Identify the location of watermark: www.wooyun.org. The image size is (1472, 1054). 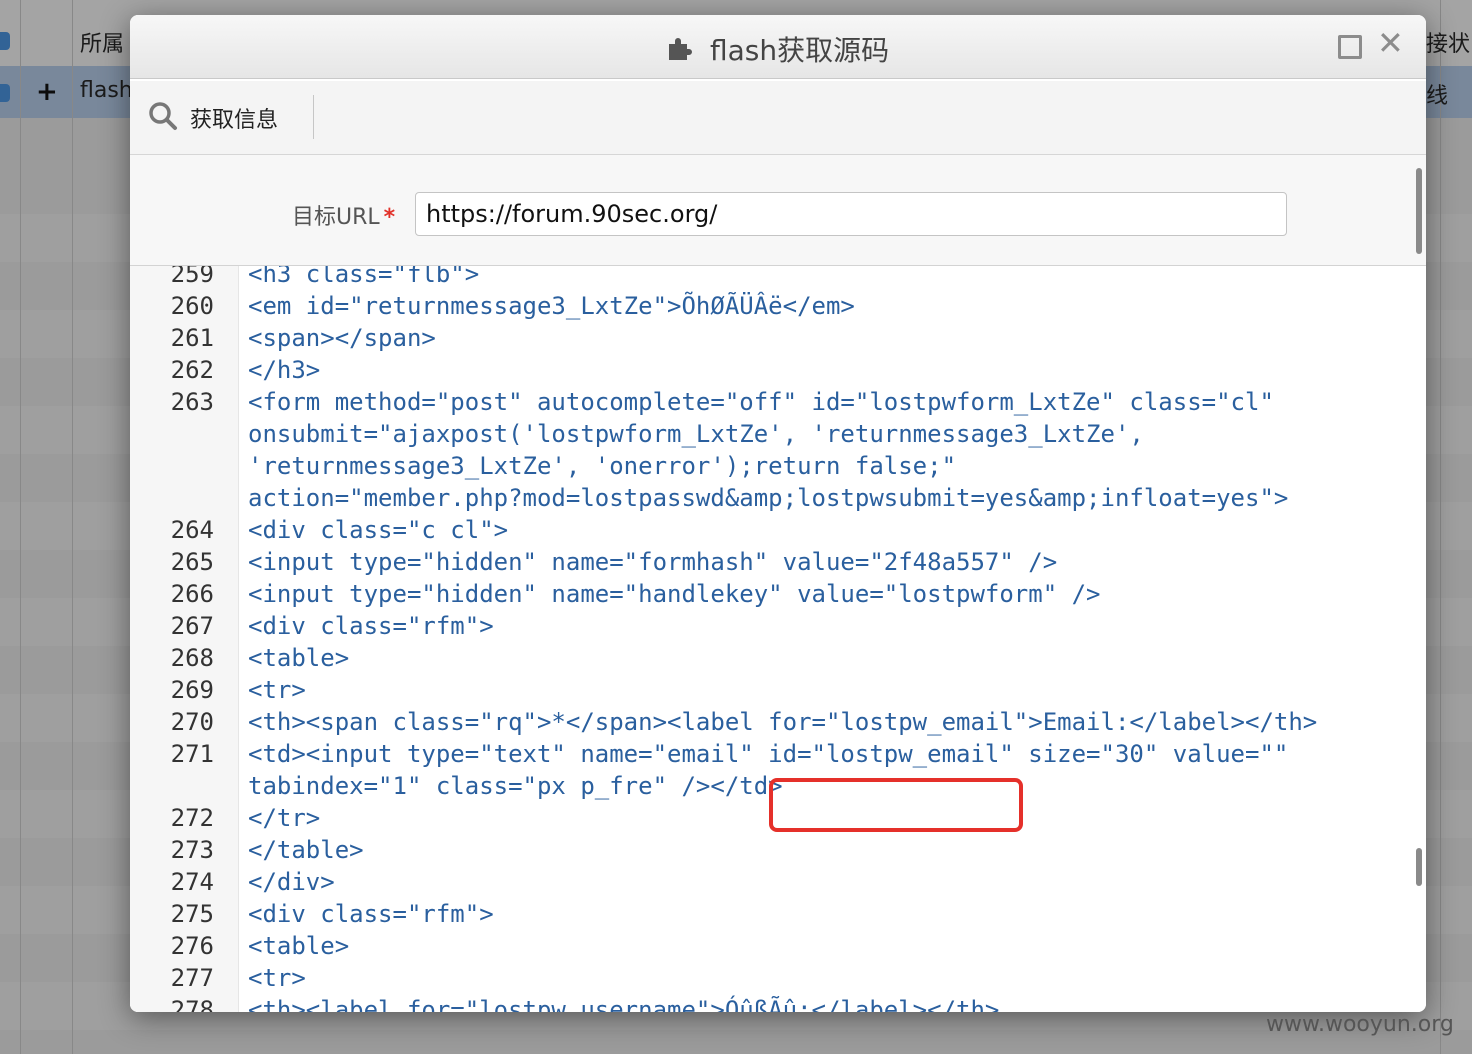
(1360, 1024).